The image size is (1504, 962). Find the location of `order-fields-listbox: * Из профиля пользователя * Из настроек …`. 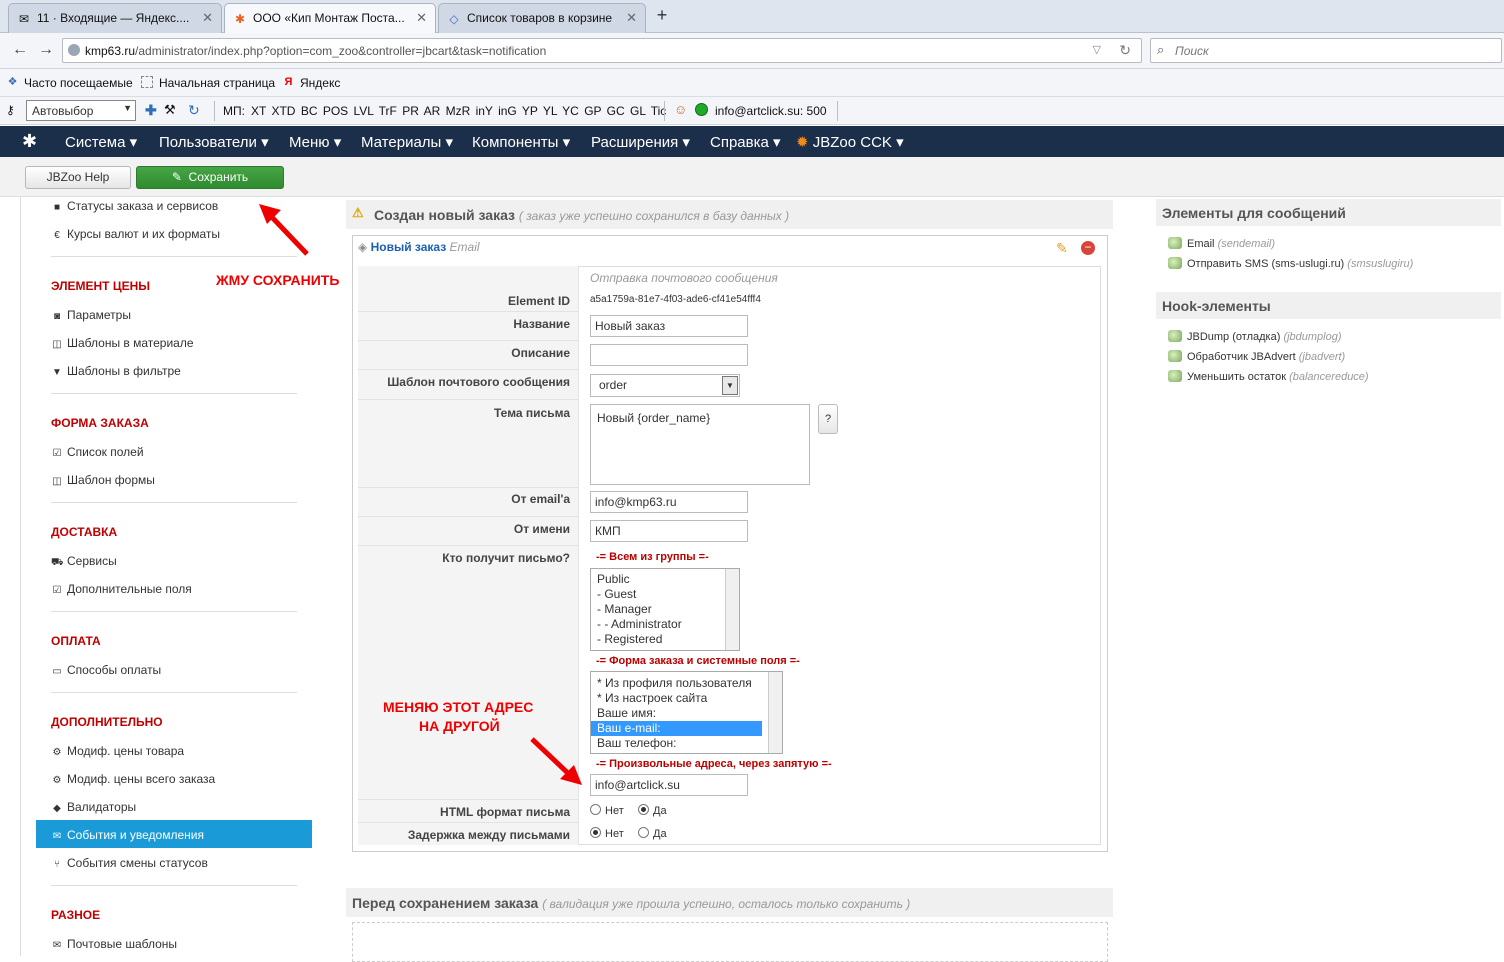

order-fields-listbox: * Из профиля пользователя * Из настроек … is located at coordinates (686, 712).